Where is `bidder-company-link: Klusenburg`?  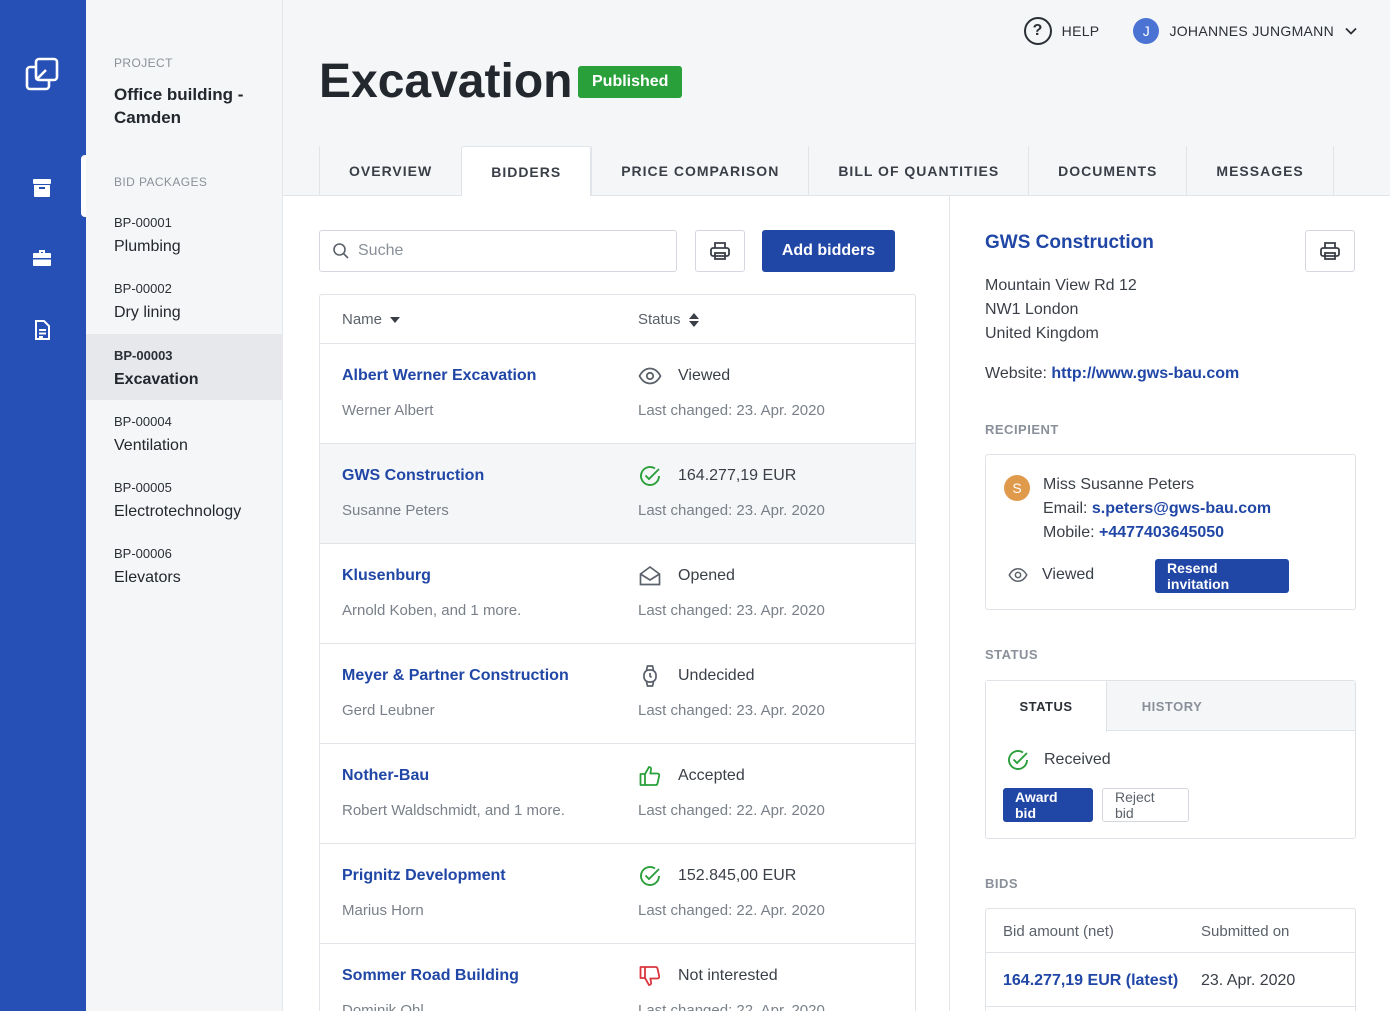 bidder-company-link: Klusenburg is located at coordinates (386, 576).